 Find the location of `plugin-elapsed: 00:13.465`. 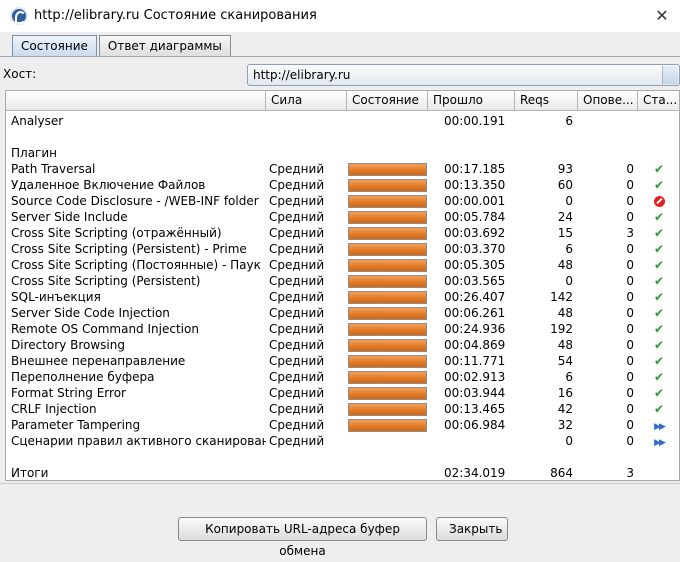

plugin-elapsed: 00:13.465 is located at coordinates (475, 409).